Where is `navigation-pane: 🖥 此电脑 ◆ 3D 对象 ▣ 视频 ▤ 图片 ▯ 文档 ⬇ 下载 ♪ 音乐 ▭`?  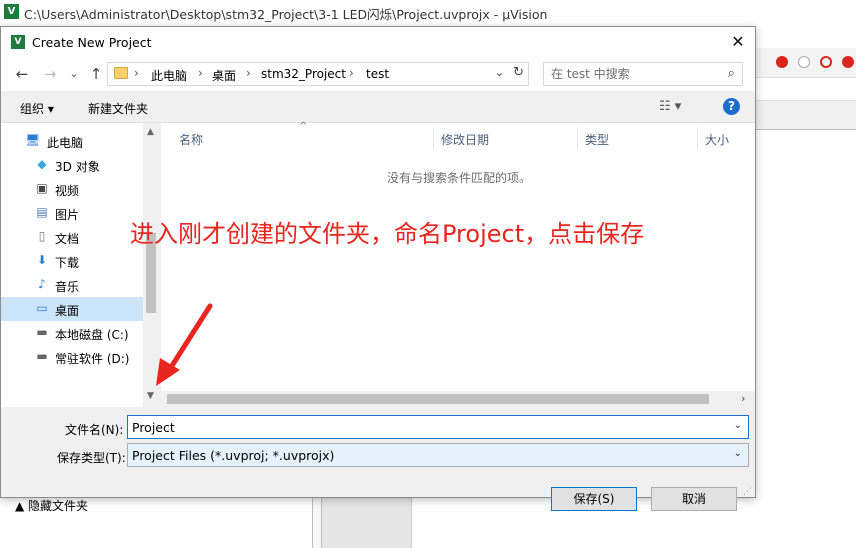
navigation-pane: 🖥 此电脑 ◆ 3D 对象 ▣ 视频 ▤ 图片 ▯ 文档 ⬇ 下载 ♪ 音乐 ▭ is located at coordinates (80, 265).